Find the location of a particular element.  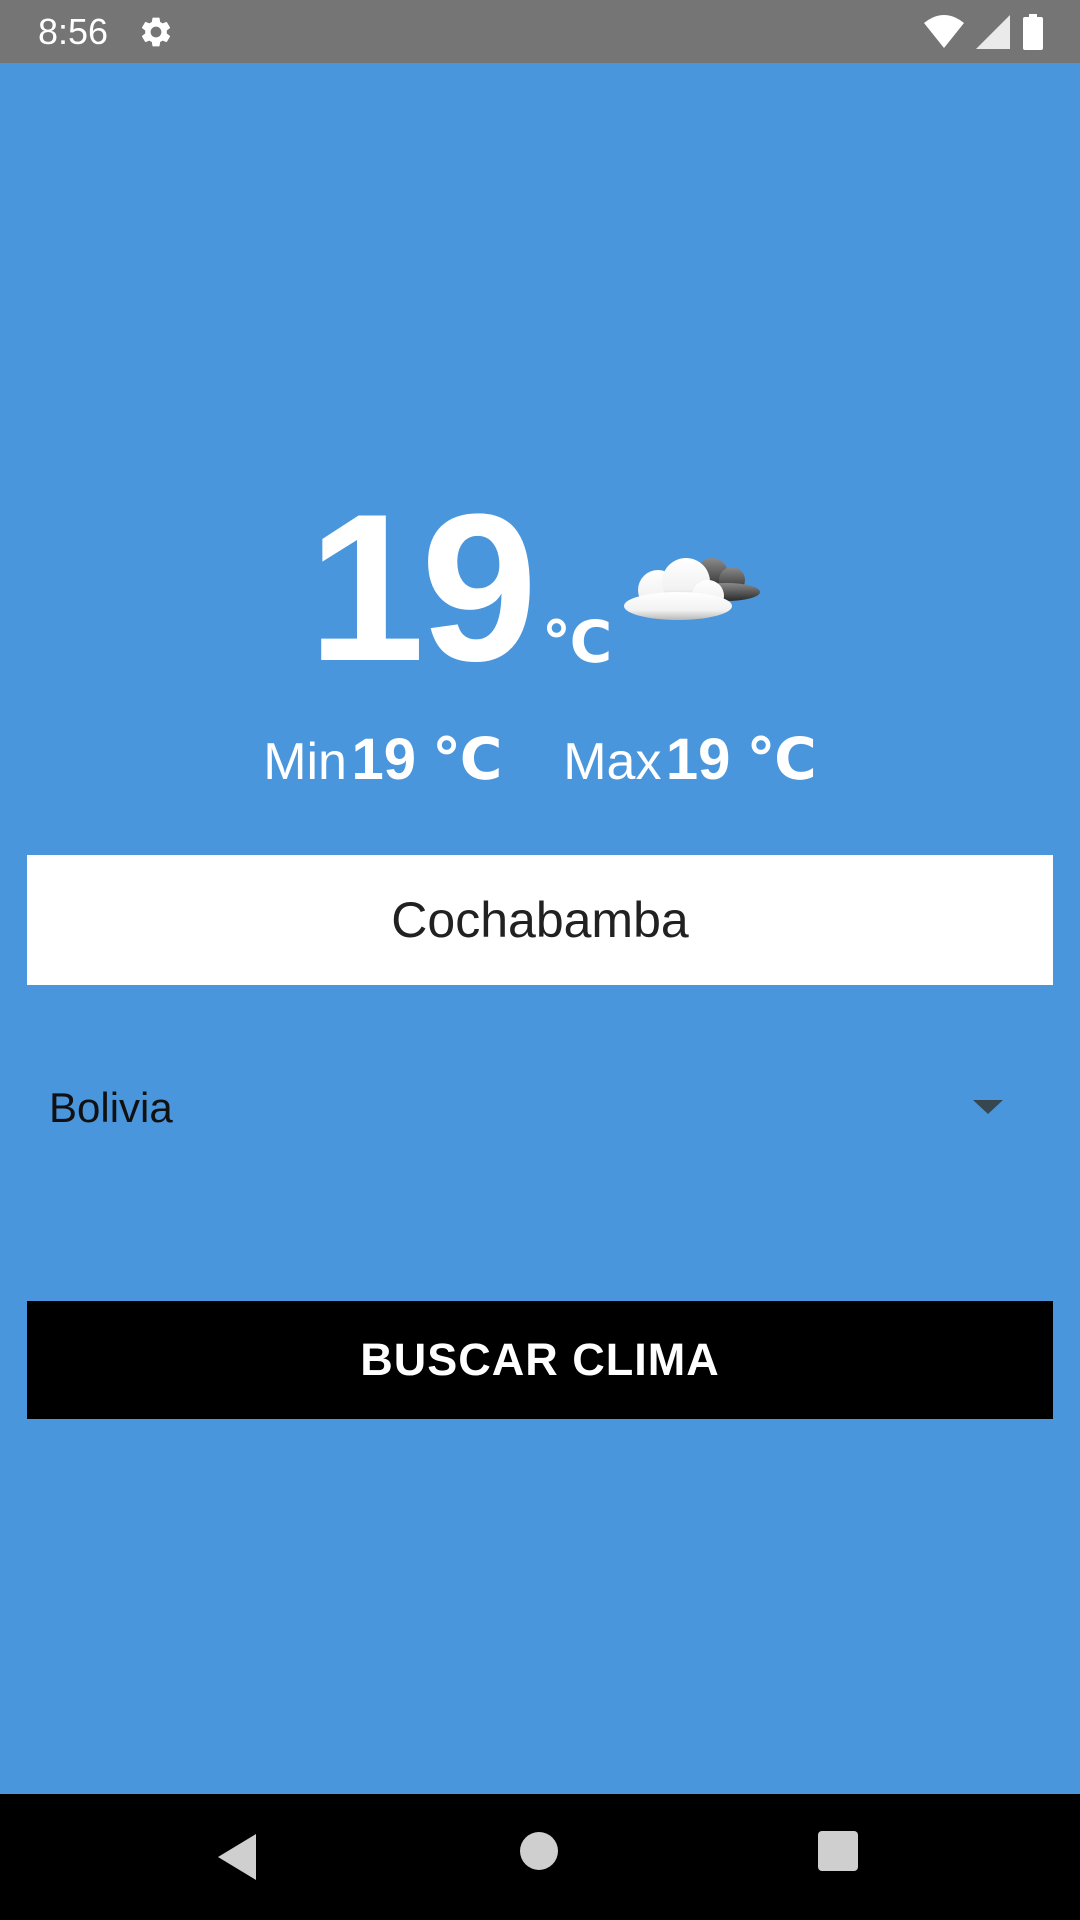

status-icons is located at coordinates (984, 32).